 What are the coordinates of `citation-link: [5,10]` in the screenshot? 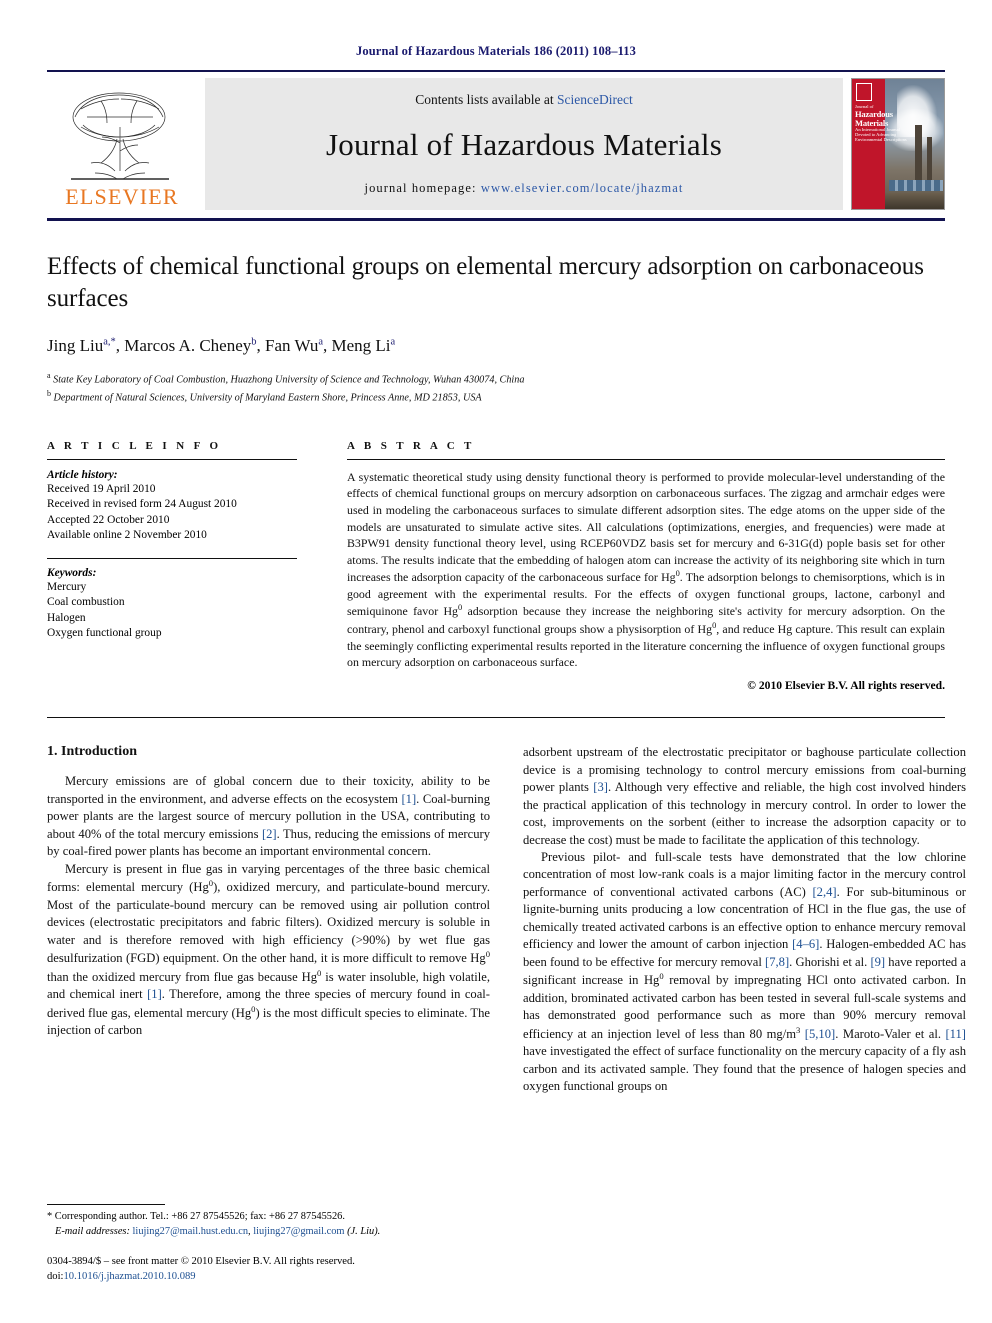 It's located at (820, 1034).